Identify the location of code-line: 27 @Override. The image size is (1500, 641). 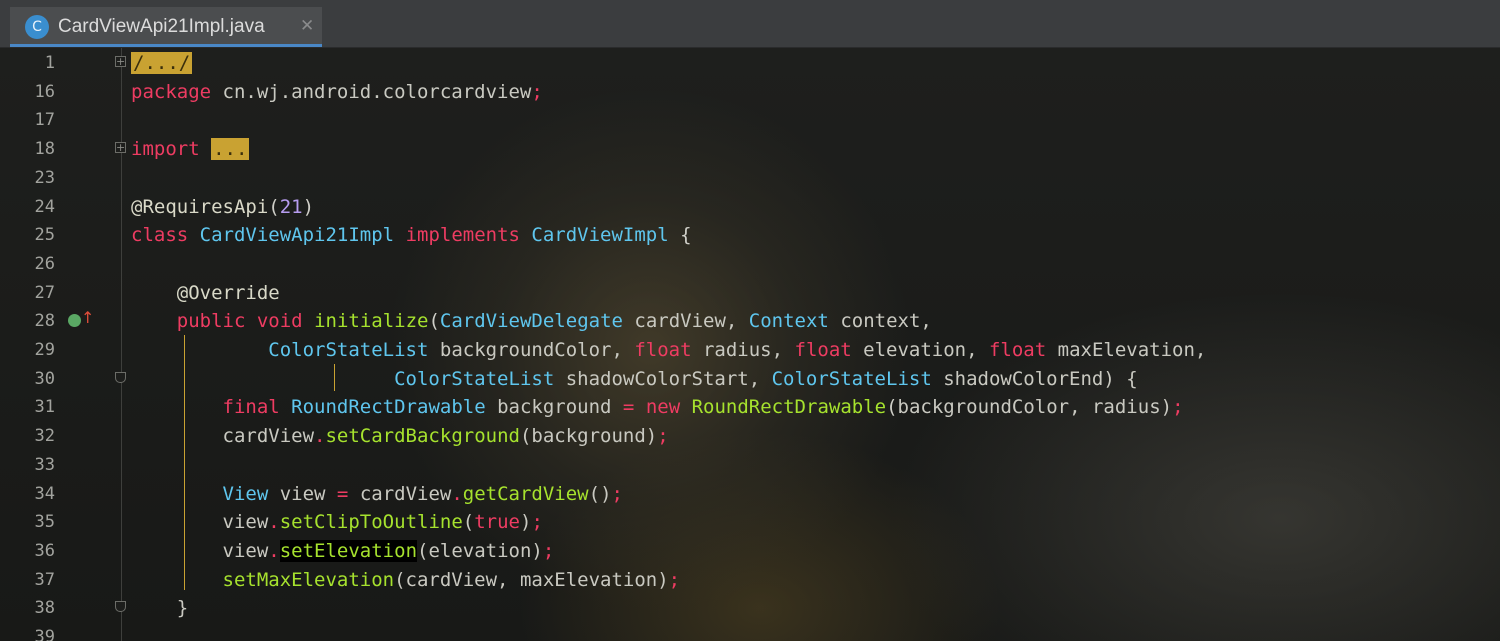
(750, 293).